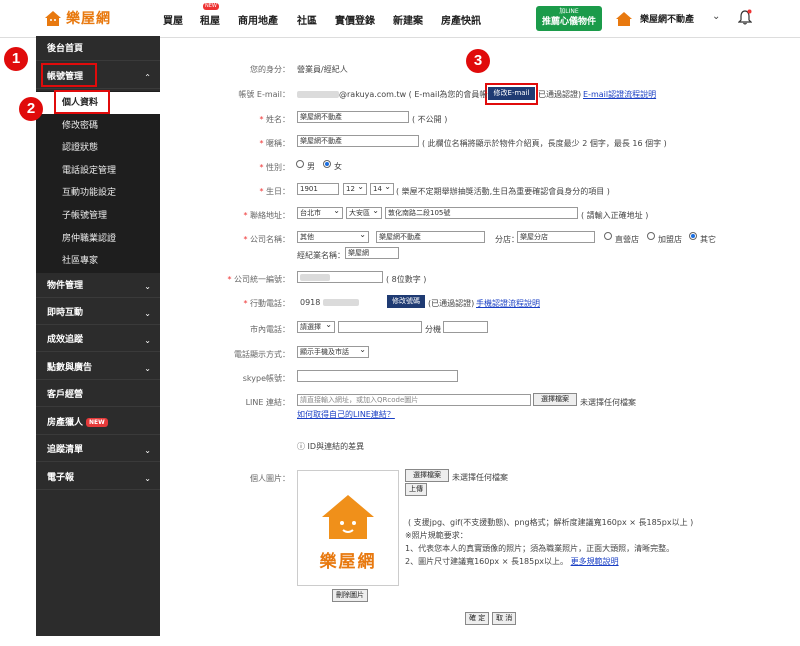  What do you see at coordinates (608, 236) in the screenshot?
I see `store-direct-radio` at bounding box center [608, 236].